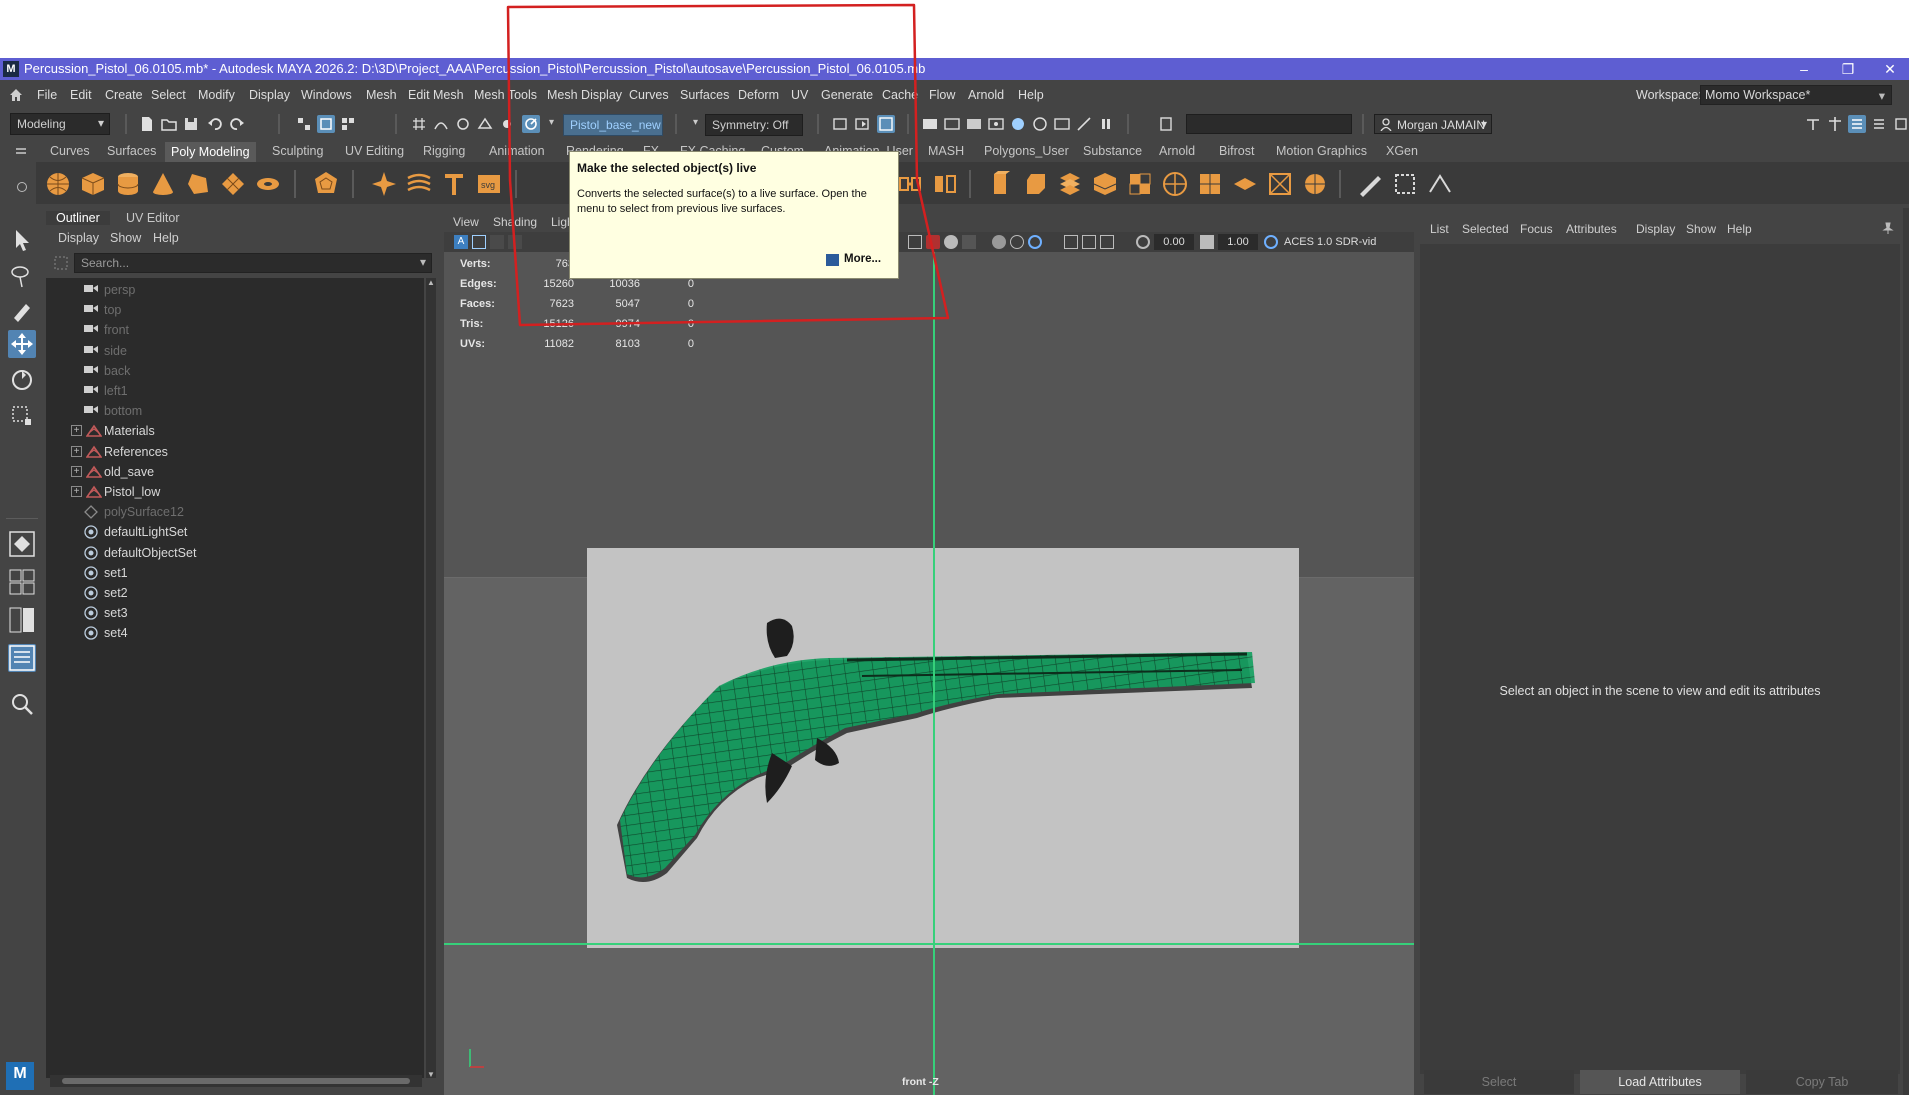 This screenshot has height=1095, width=1909. I want to click on panel-toggle-icon, so click(1166, 124).